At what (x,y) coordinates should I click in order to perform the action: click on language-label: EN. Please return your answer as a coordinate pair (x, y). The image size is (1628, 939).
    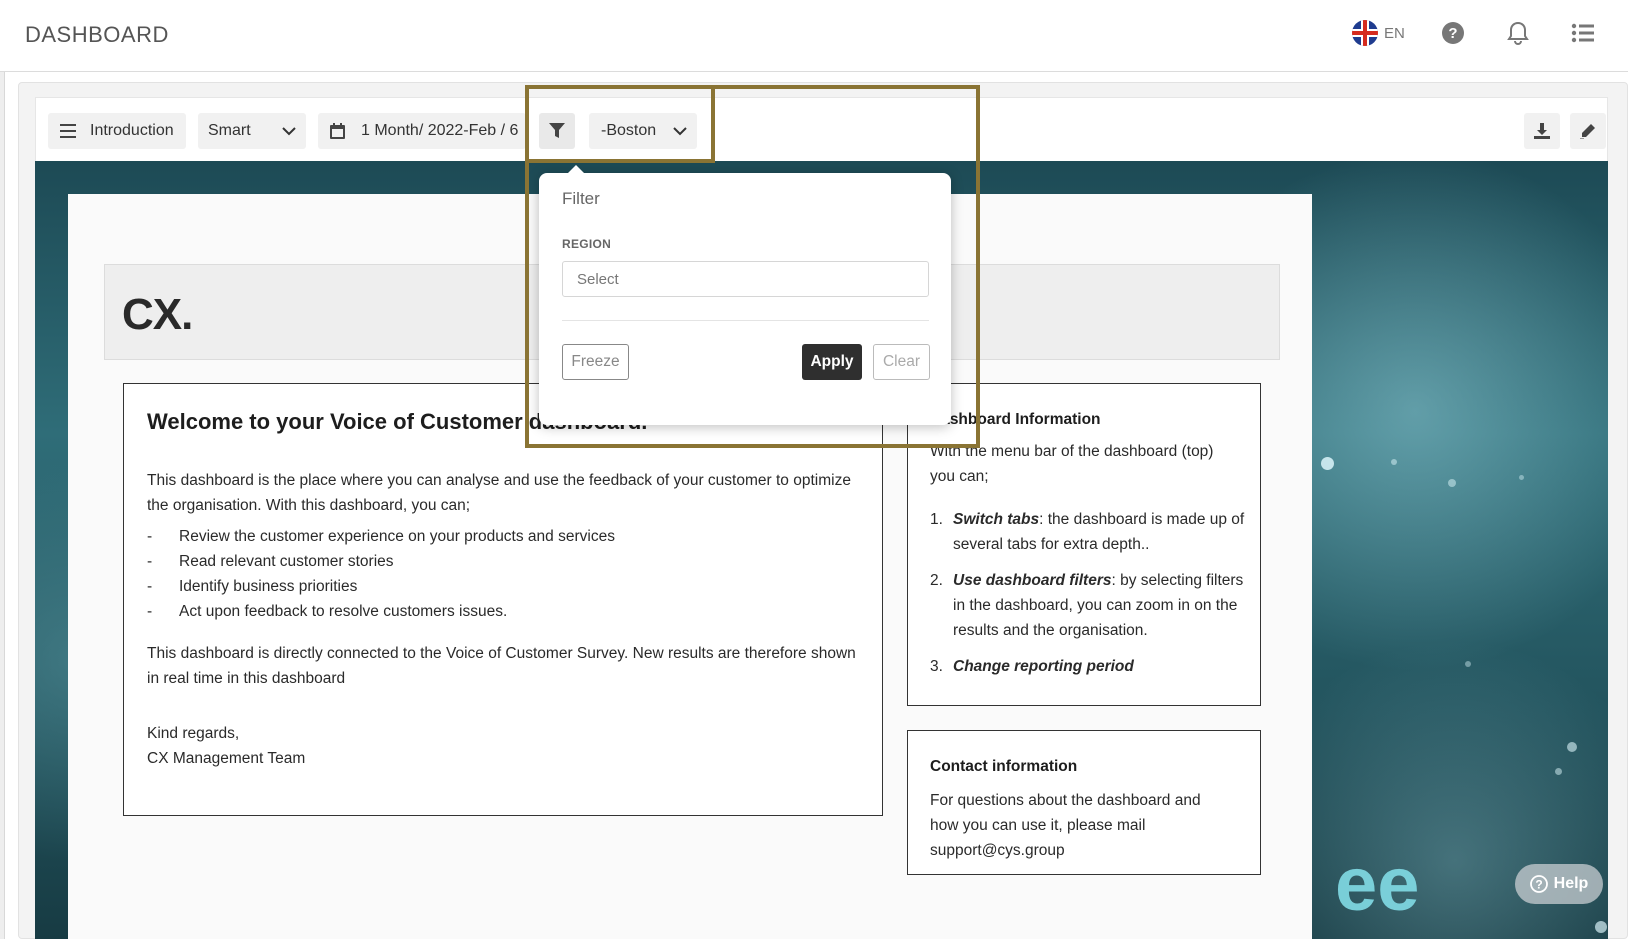
    Looking at the image, I should click on (1394, 33).